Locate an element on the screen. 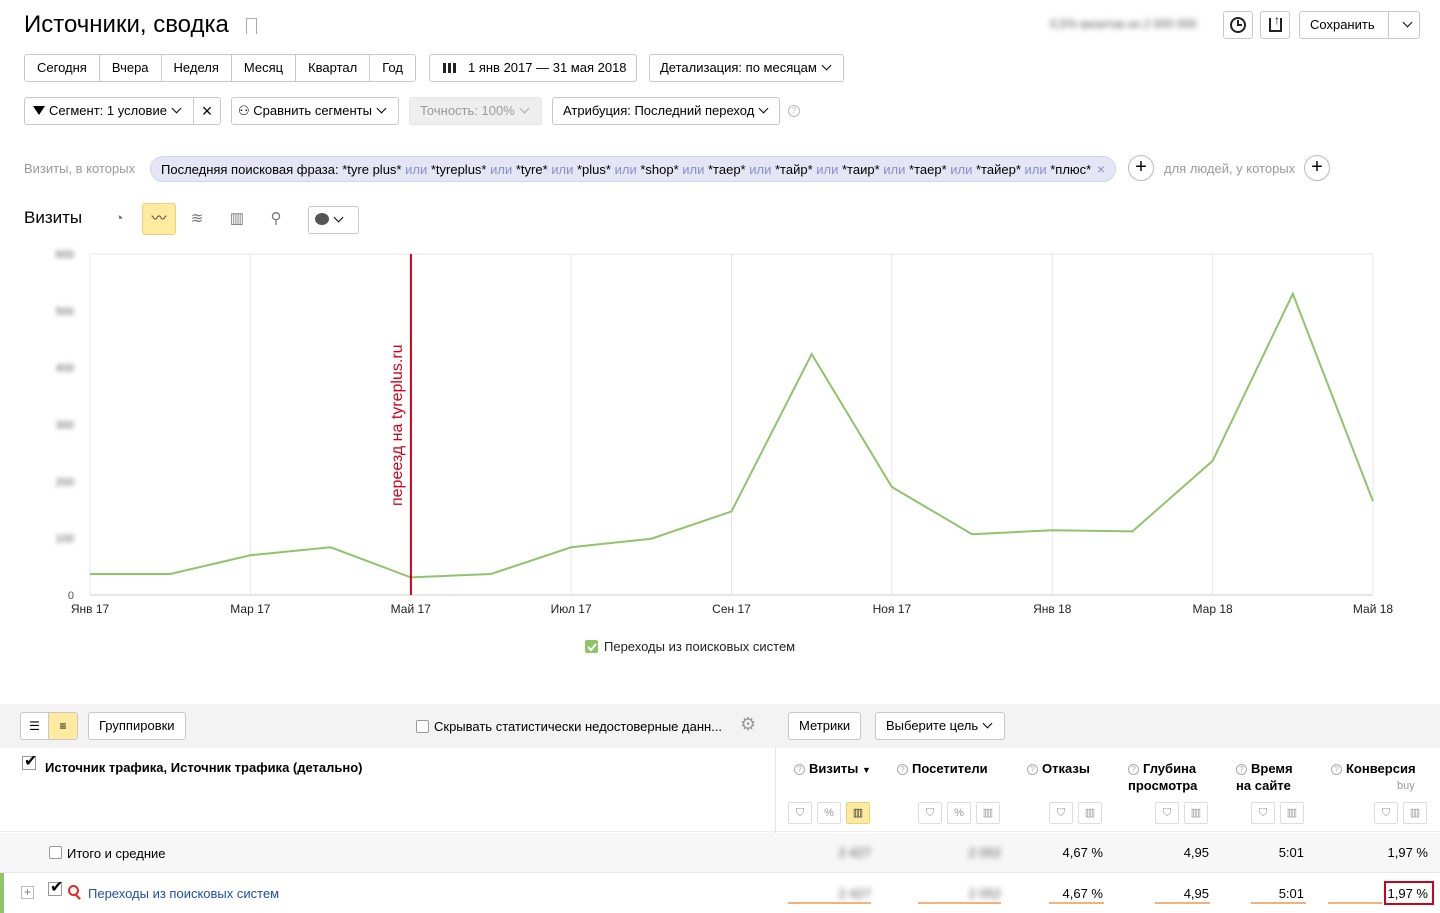  period-today: Сегодня is located at coordinates (62, 68).